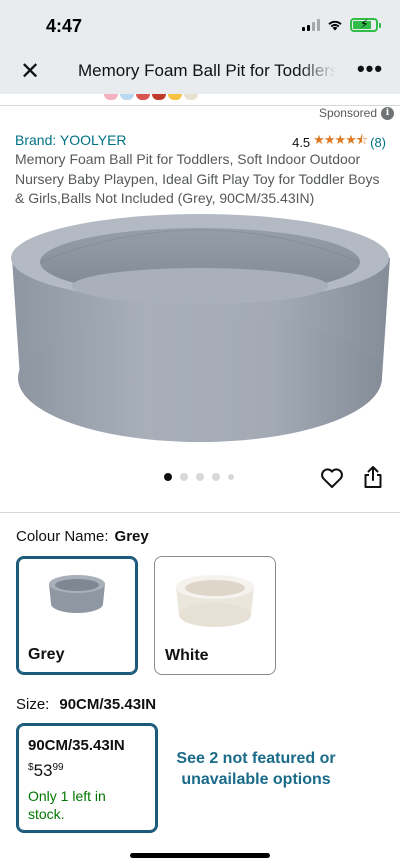 The width and height of the screenshot is (400, 866). What do you see at coordinates (71, 140) in the screenshot?
I see `brand-link: Brand: YOOLYER` at bounding box center [71, 140].